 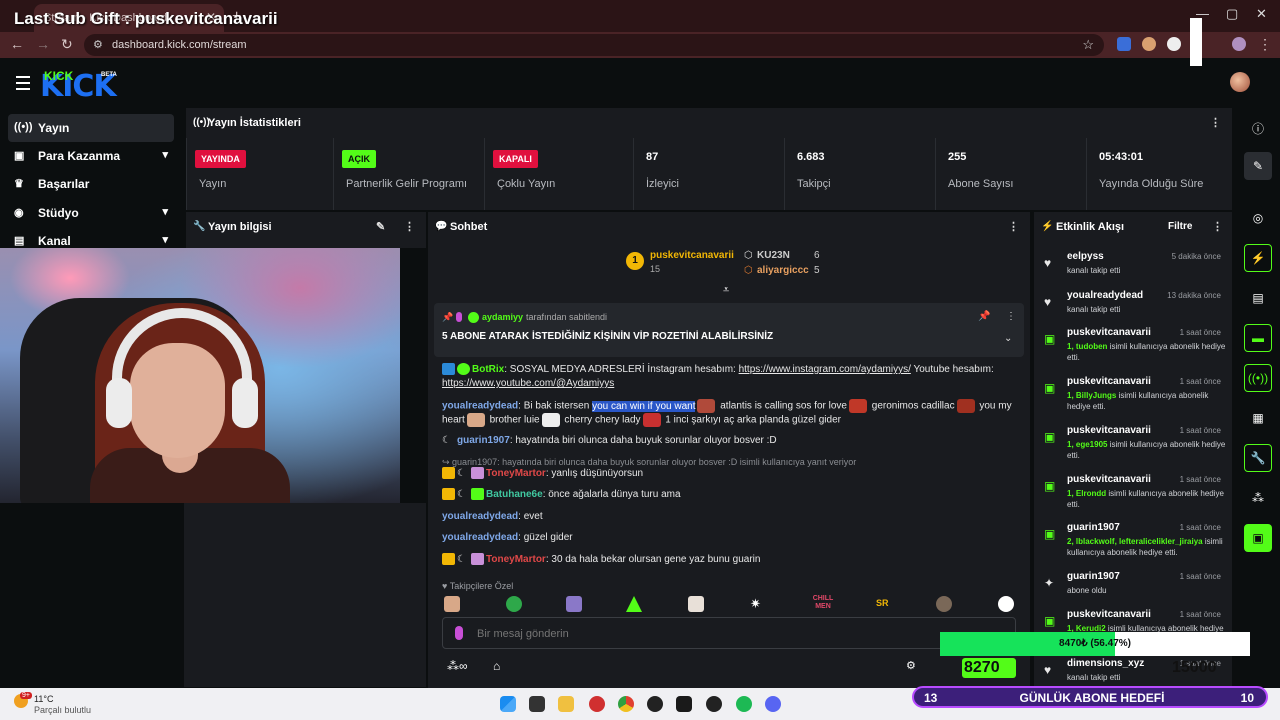 I want to click on gift-recipient: 1, tudoben, so click(x=1087, y=346).